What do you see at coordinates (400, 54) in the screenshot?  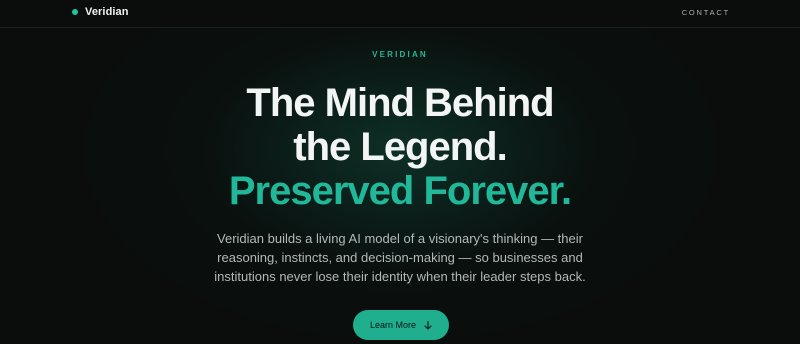 I see `hero-eyebrow: VERIDIAN` at bounding box center [400, 54].